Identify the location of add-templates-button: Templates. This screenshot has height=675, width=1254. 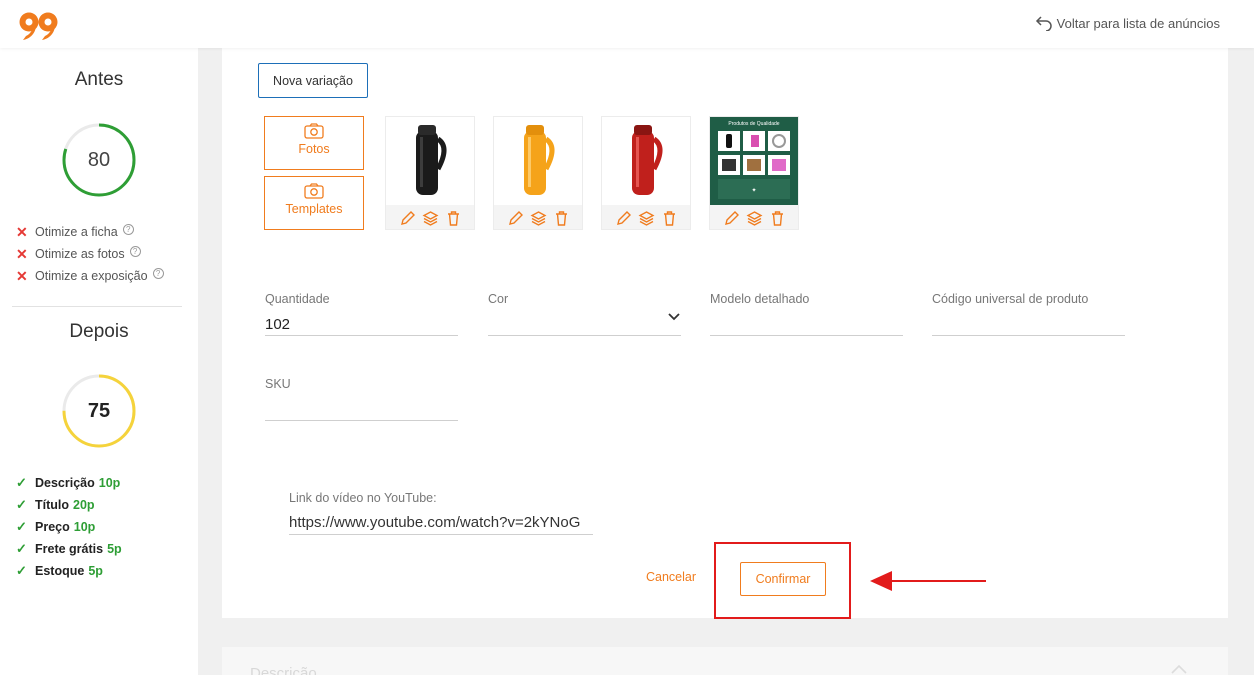
(314, 203).